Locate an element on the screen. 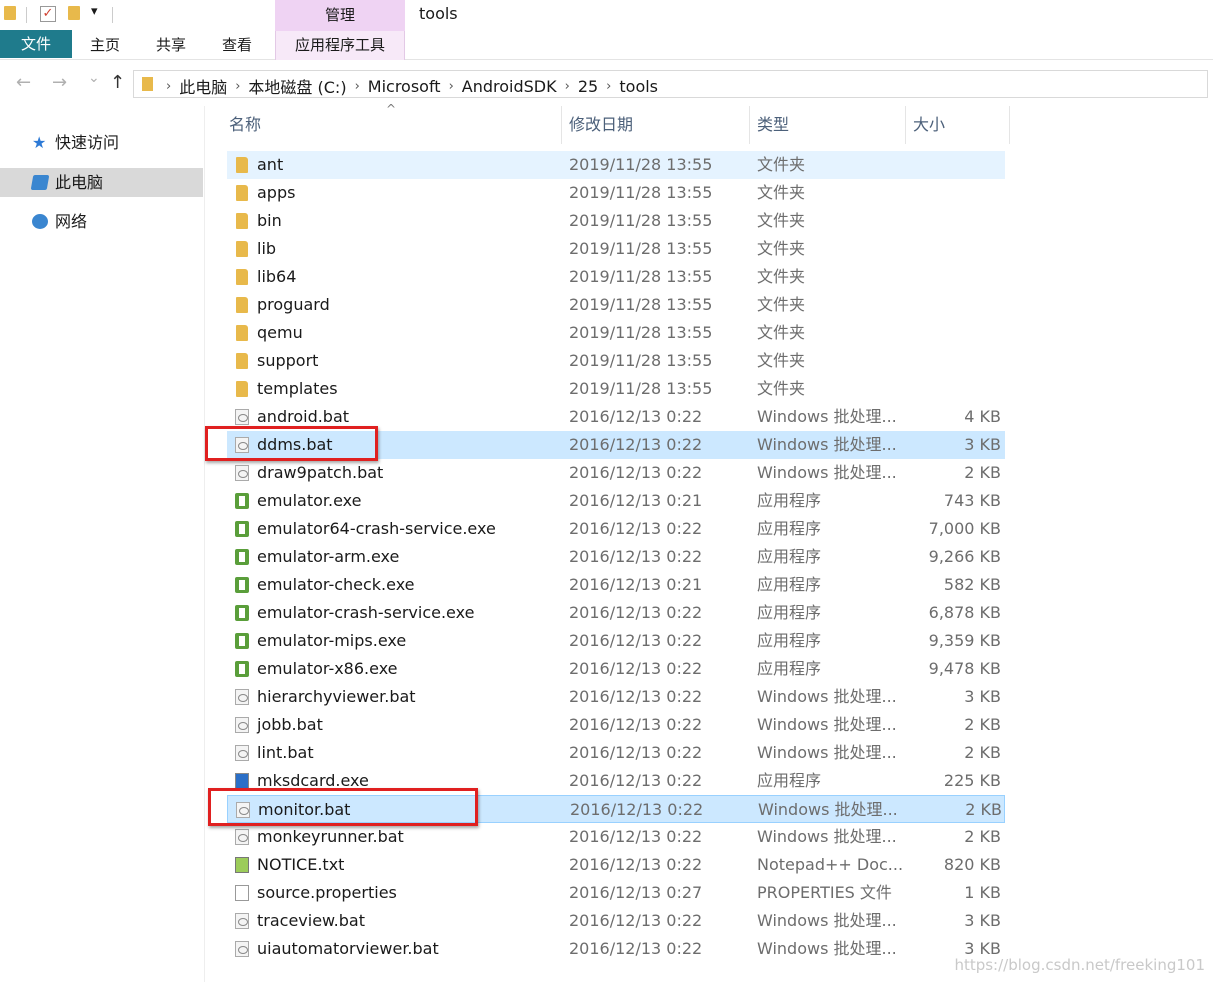 This screenshot has width=1213, height=982. file-row: lib 2019/11/28 13:55 文件夹 is located at coordinates (616, 249).